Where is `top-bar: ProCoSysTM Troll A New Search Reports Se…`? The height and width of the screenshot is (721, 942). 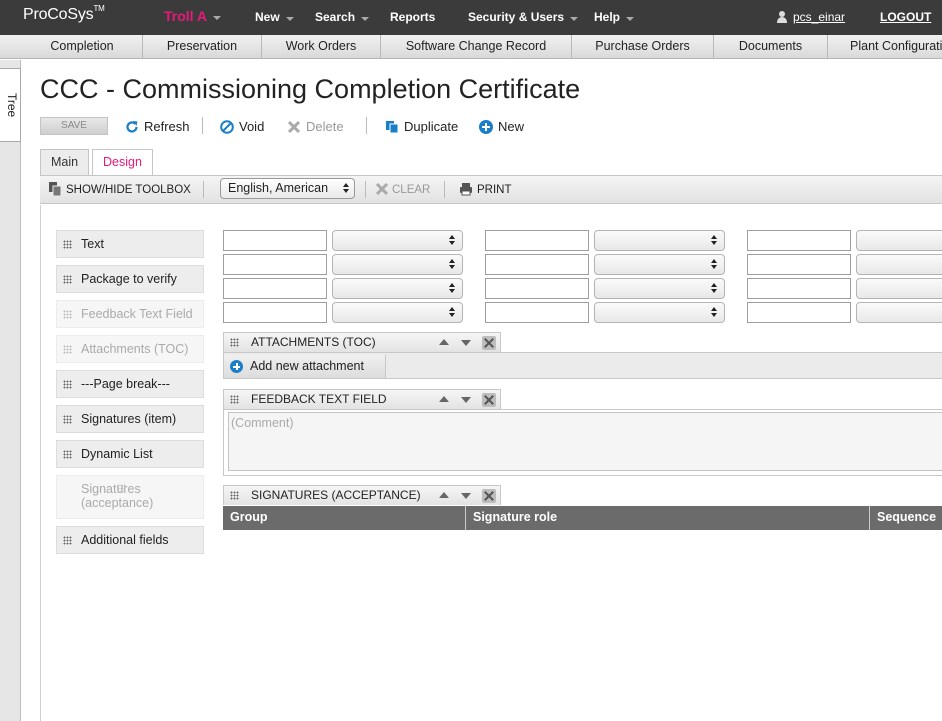 top-bar: ProCoSysTM Troll A New Search Reports Se… is located at coordinates (471, 17).